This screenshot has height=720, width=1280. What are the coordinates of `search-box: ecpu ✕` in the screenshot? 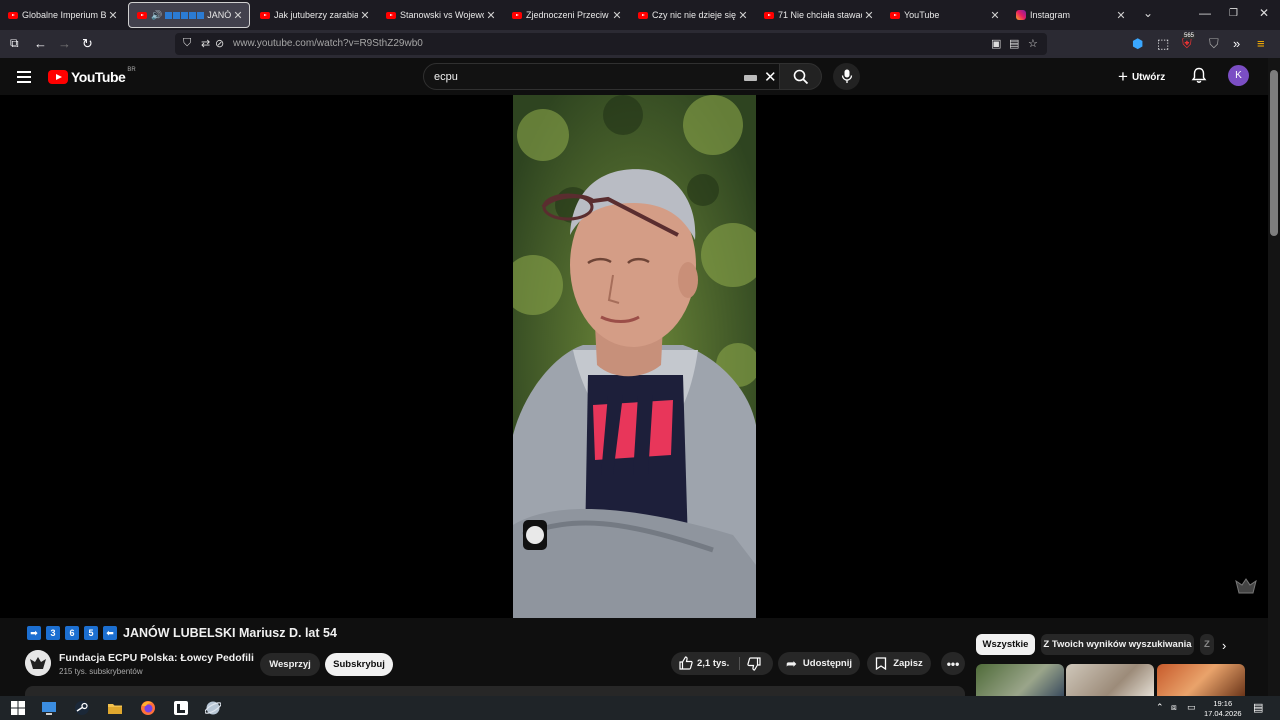 It's located at (601, 76).